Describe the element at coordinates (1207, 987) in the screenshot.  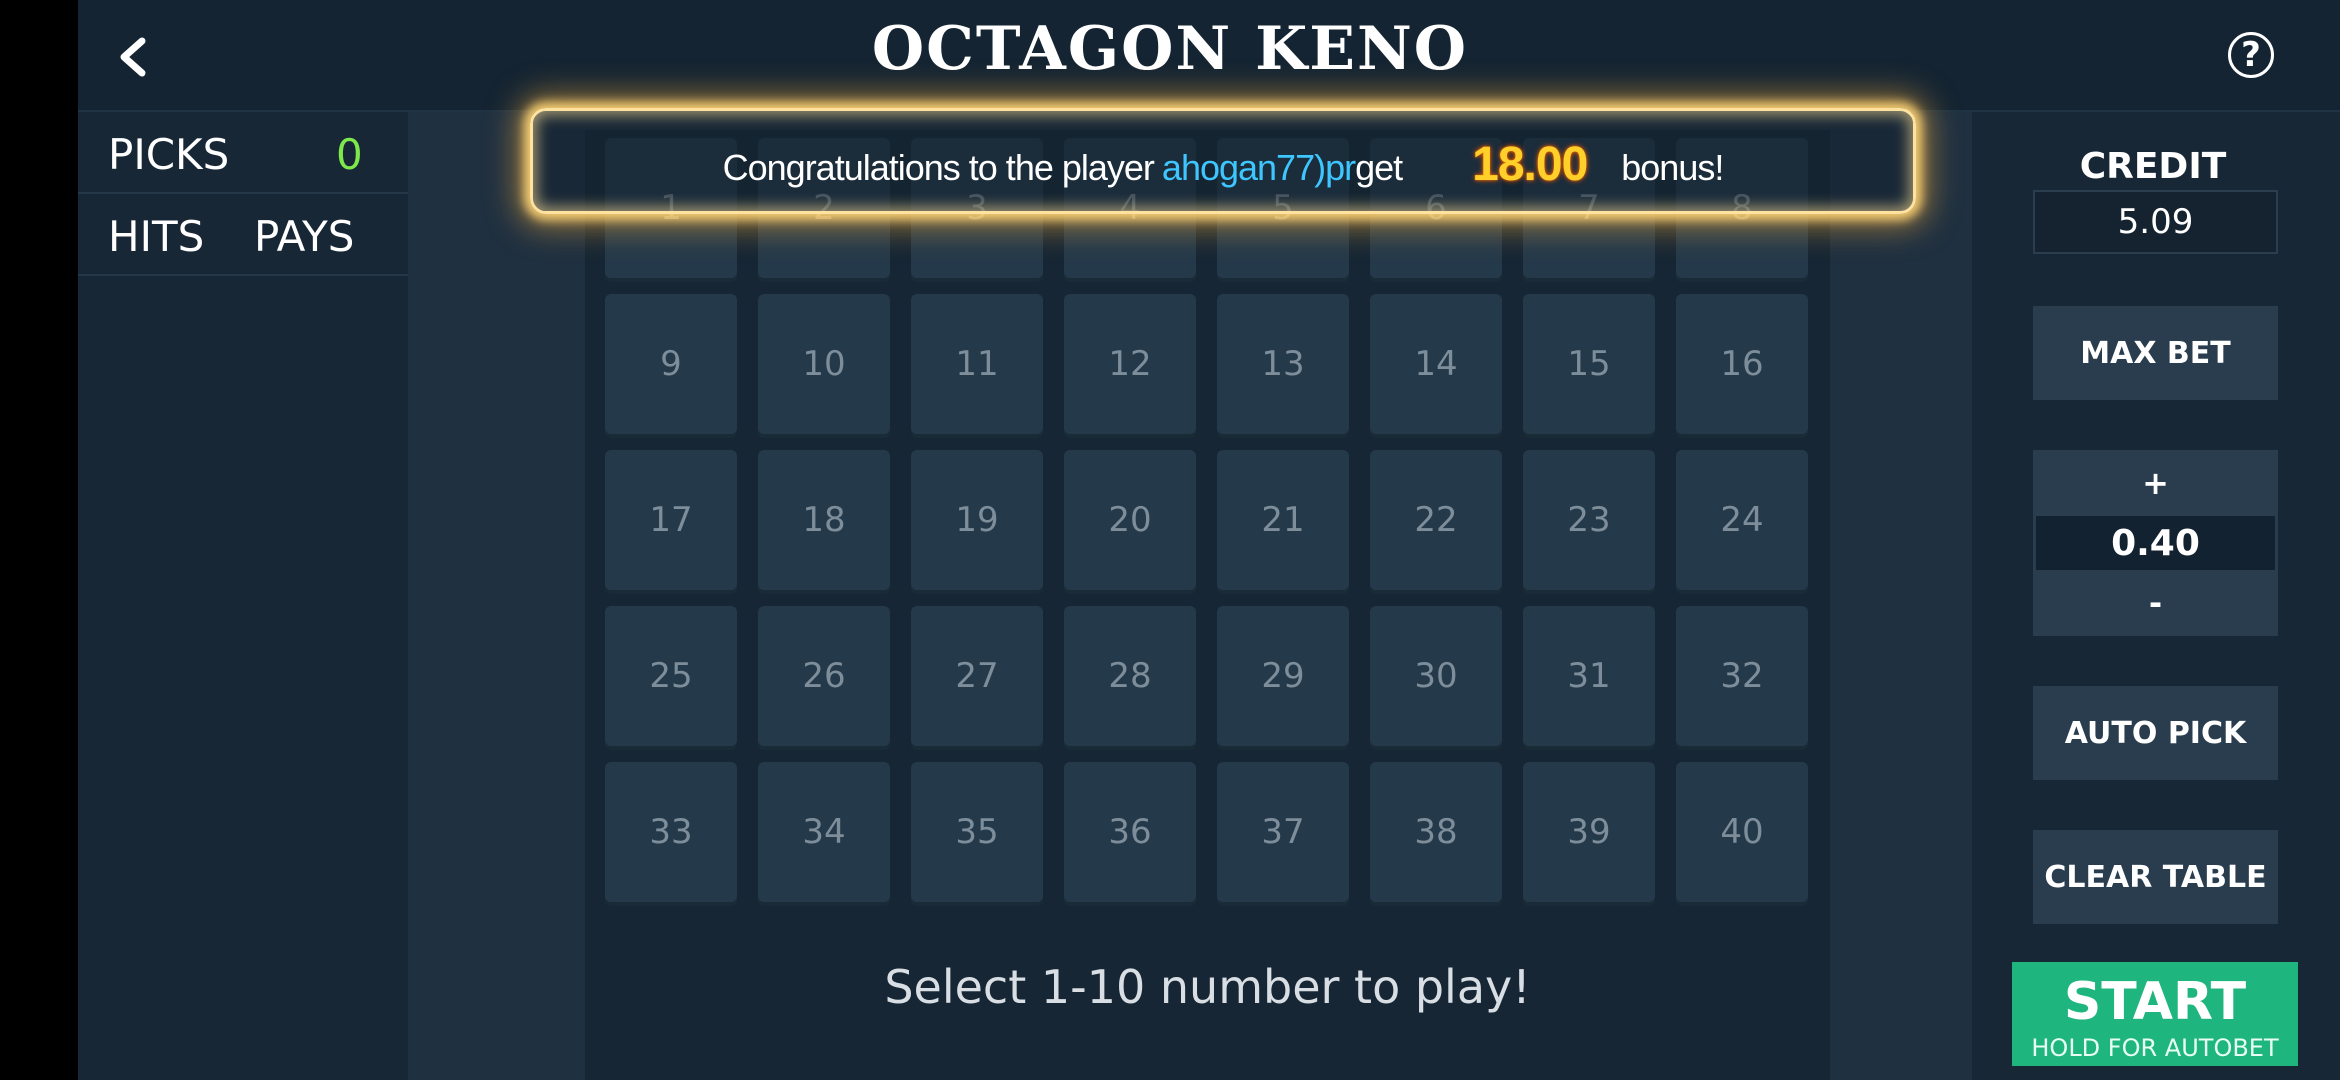
I see `instruction-text: Select 1-10 number to play!` at that location.